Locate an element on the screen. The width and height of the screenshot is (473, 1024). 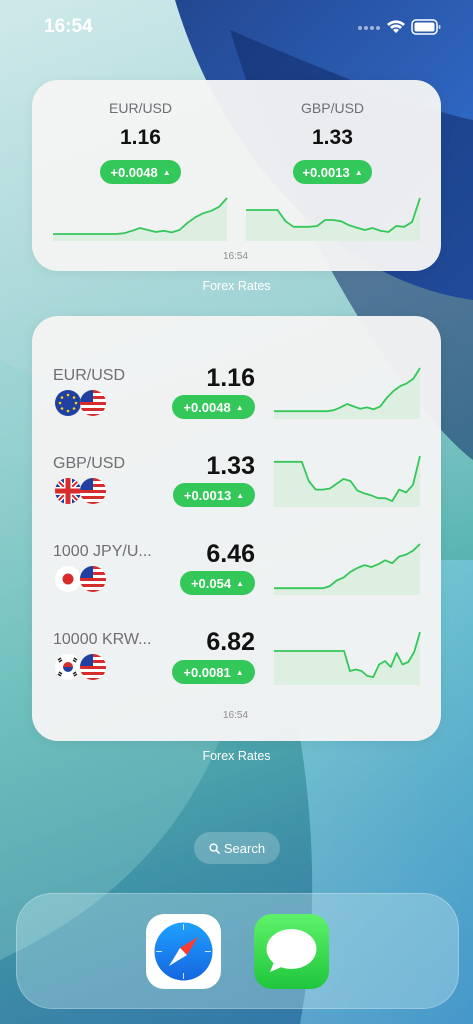
battery-icon is located at coordinates (426, 27).